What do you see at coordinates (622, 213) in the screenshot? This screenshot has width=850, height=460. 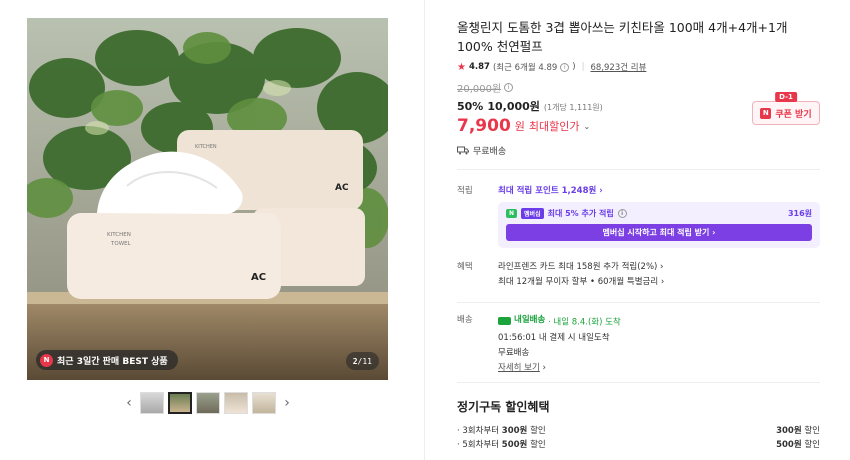 I see `membership-info-icon: i` at bounding box center [622, 213].